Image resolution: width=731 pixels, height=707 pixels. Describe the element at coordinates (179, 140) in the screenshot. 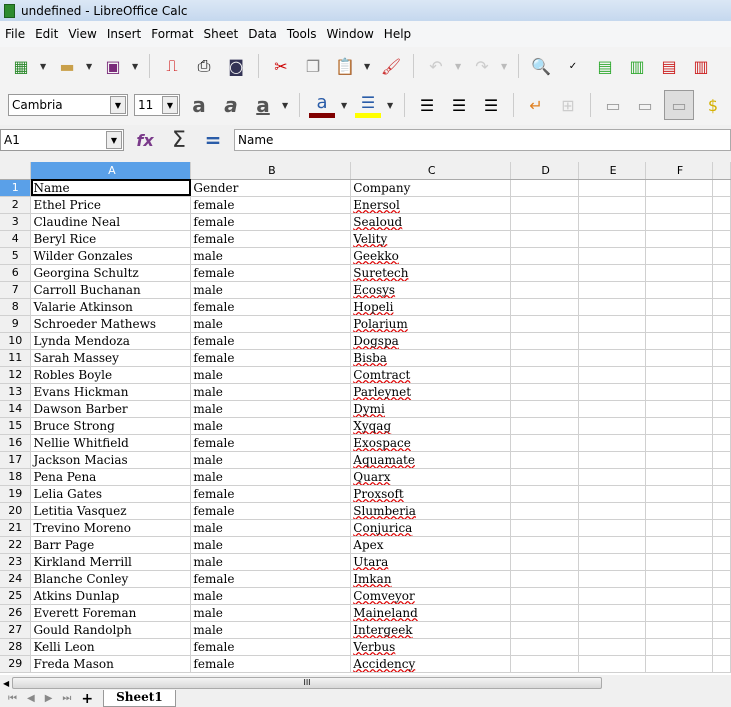

I see `sum-icon: Σ` at that location.